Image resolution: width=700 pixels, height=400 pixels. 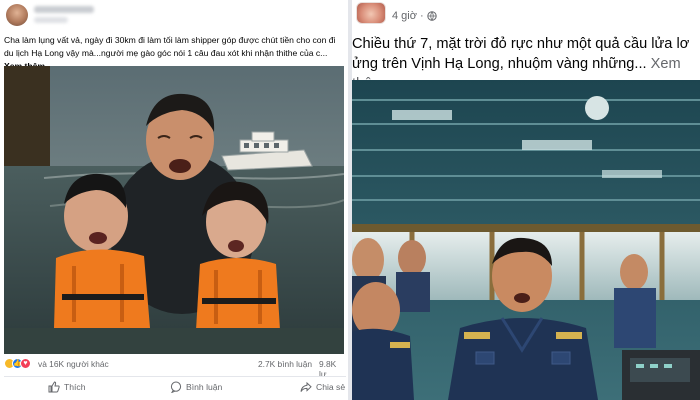 I want to click on like-label: Thích, so click(x=75, y=387).